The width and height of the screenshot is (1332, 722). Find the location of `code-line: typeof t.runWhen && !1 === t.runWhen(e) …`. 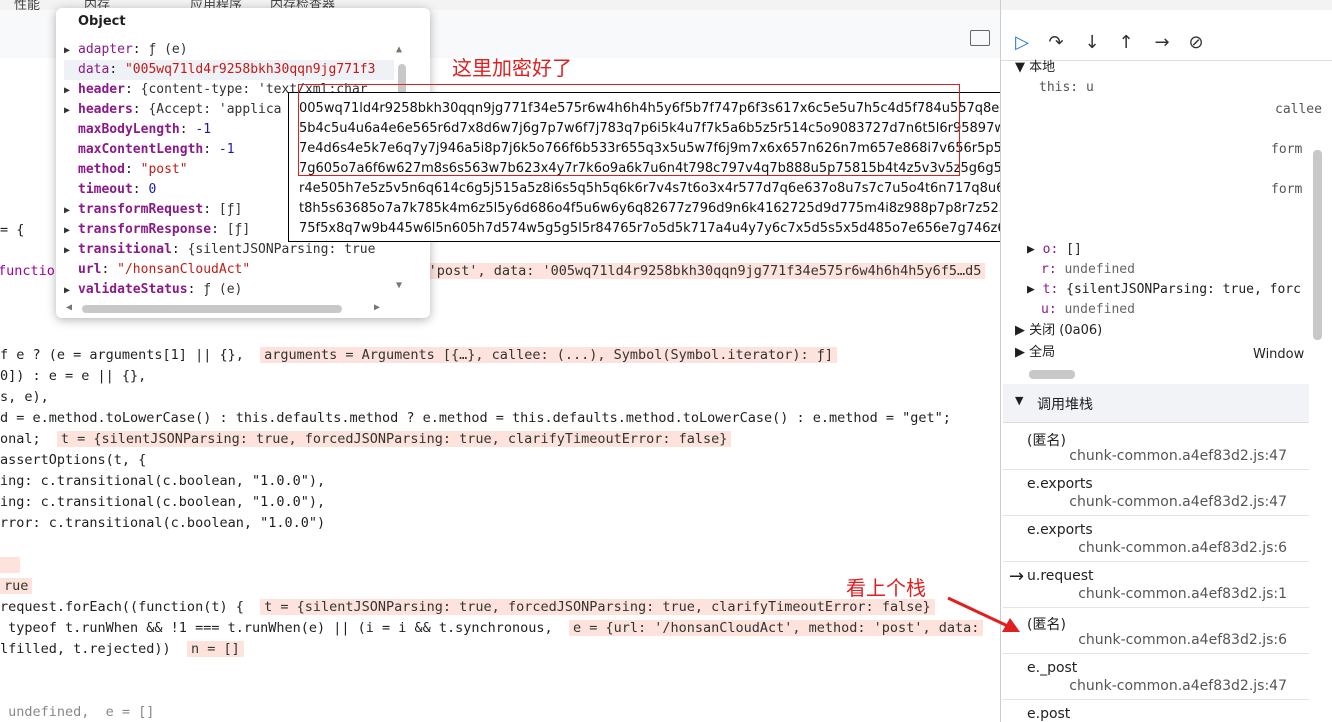

code-line: typeof t.runWhen && !1 === t.runWhen(e) … is located at coordinates (492, 628).